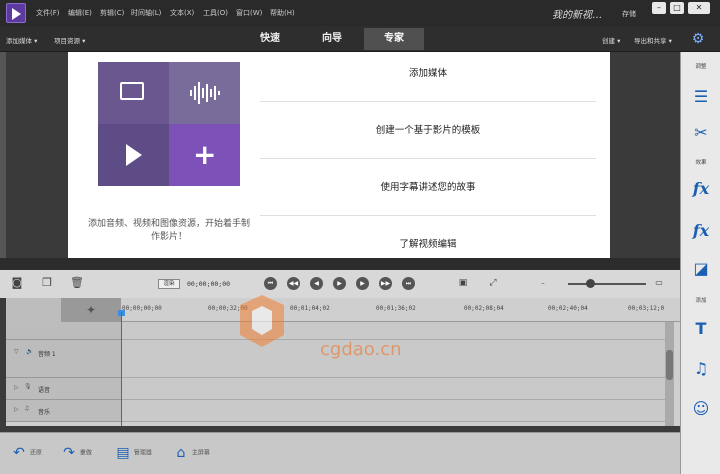 The image size is (720, 474). I want to click on plus-icon: +, so click(205, 154).